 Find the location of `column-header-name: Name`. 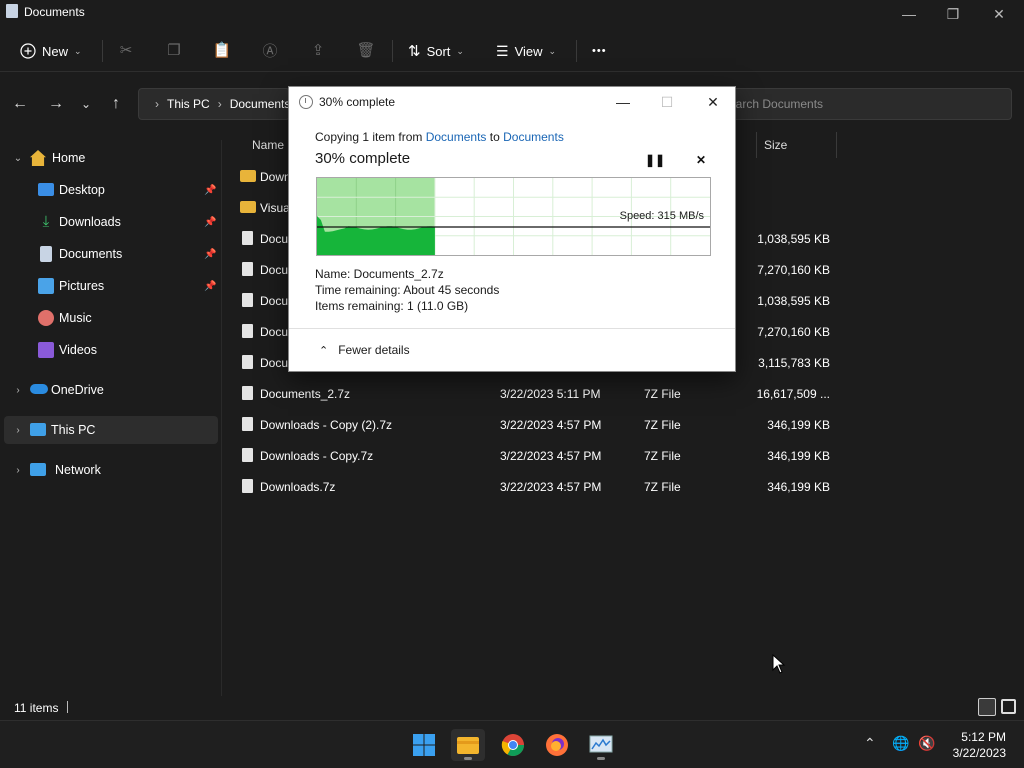

column-header-name: Name is located at coordinates (268, 145).